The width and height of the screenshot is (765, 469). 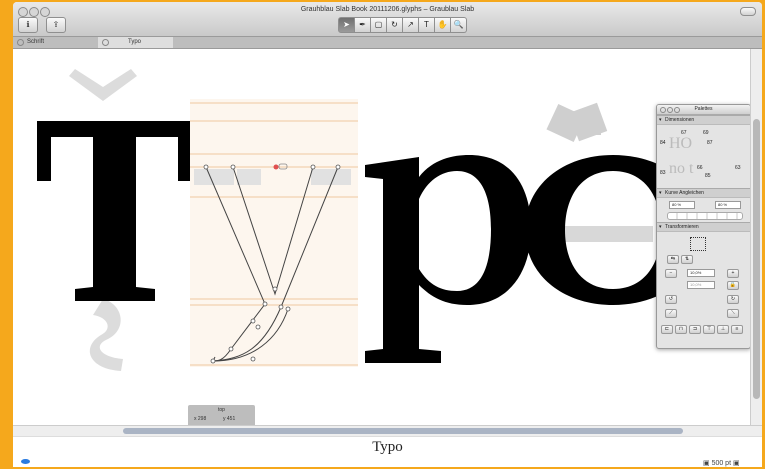 I want to click on anchor-handle, so click(x=276, y=167).